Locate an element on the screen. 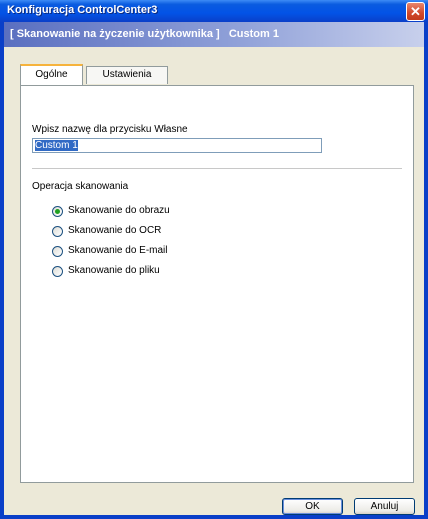 The image size is (428, 519). ok-button: OK is located at coordinates (312, 506).